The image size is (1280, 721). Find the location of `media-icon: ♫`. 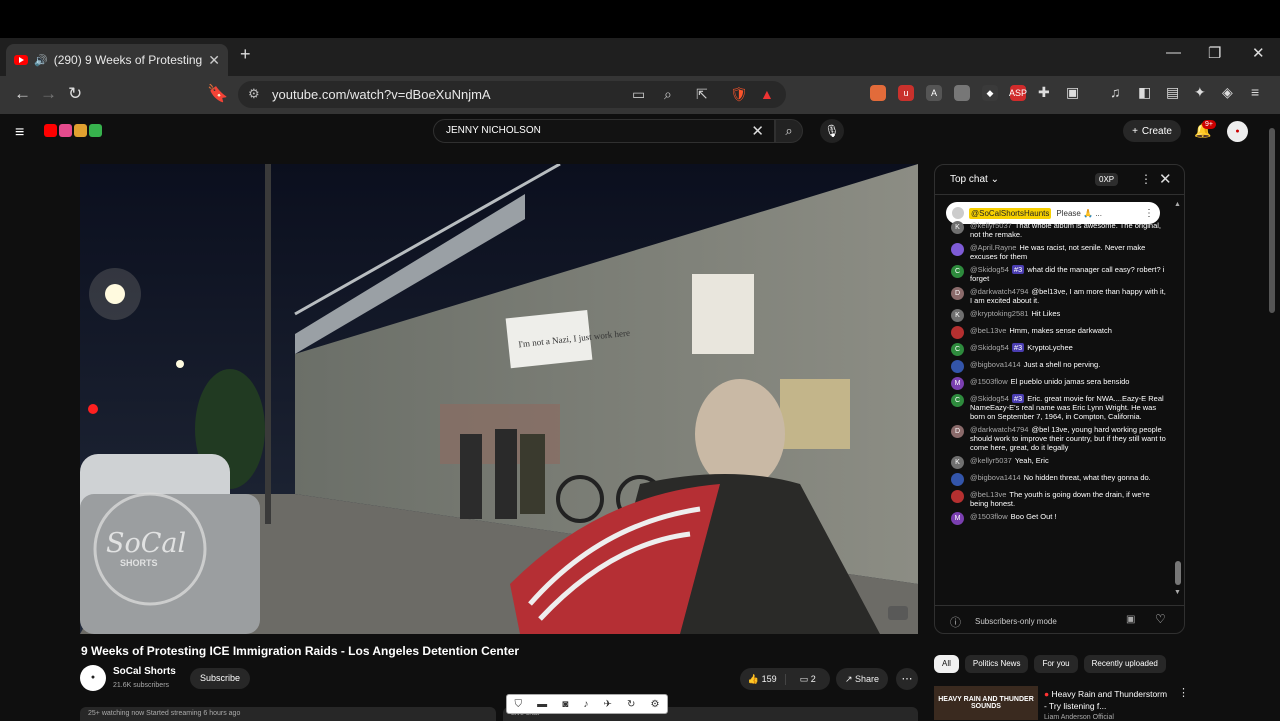

media-icon: ♫ is located at coordinates (1115, 92).